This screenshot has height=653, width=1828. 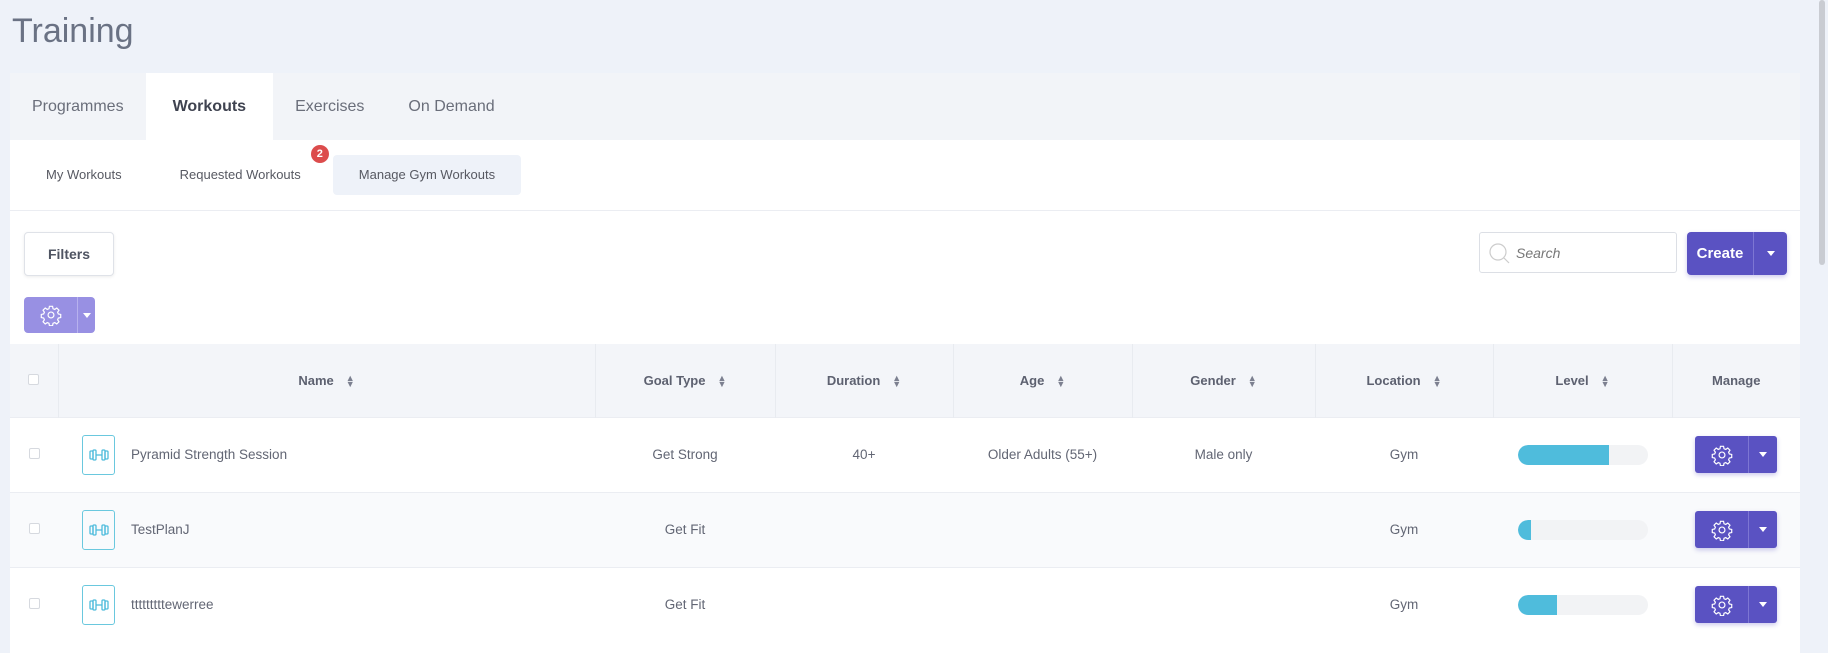 What do you see at coordinates (1223, 454) in the screenshot?
I see `gender-cell: Male only` at bounding box center [1223, 454].